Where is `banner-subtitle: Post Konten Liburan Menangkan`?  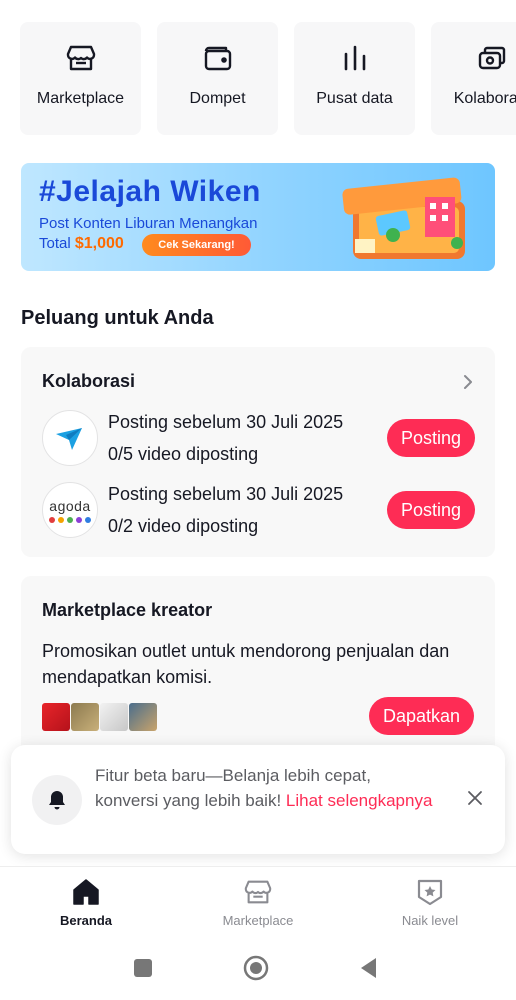 banner-subtitle: Post Konten Liburan Menangkan is located at coordinates (148, 223).